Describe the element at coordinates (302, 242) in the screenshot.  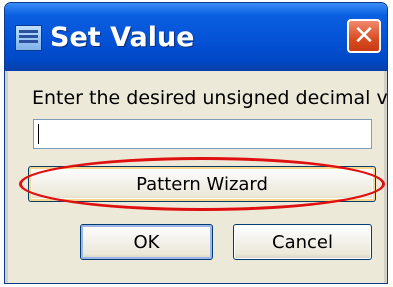
I see `cancel-button: Cancel` at that location.